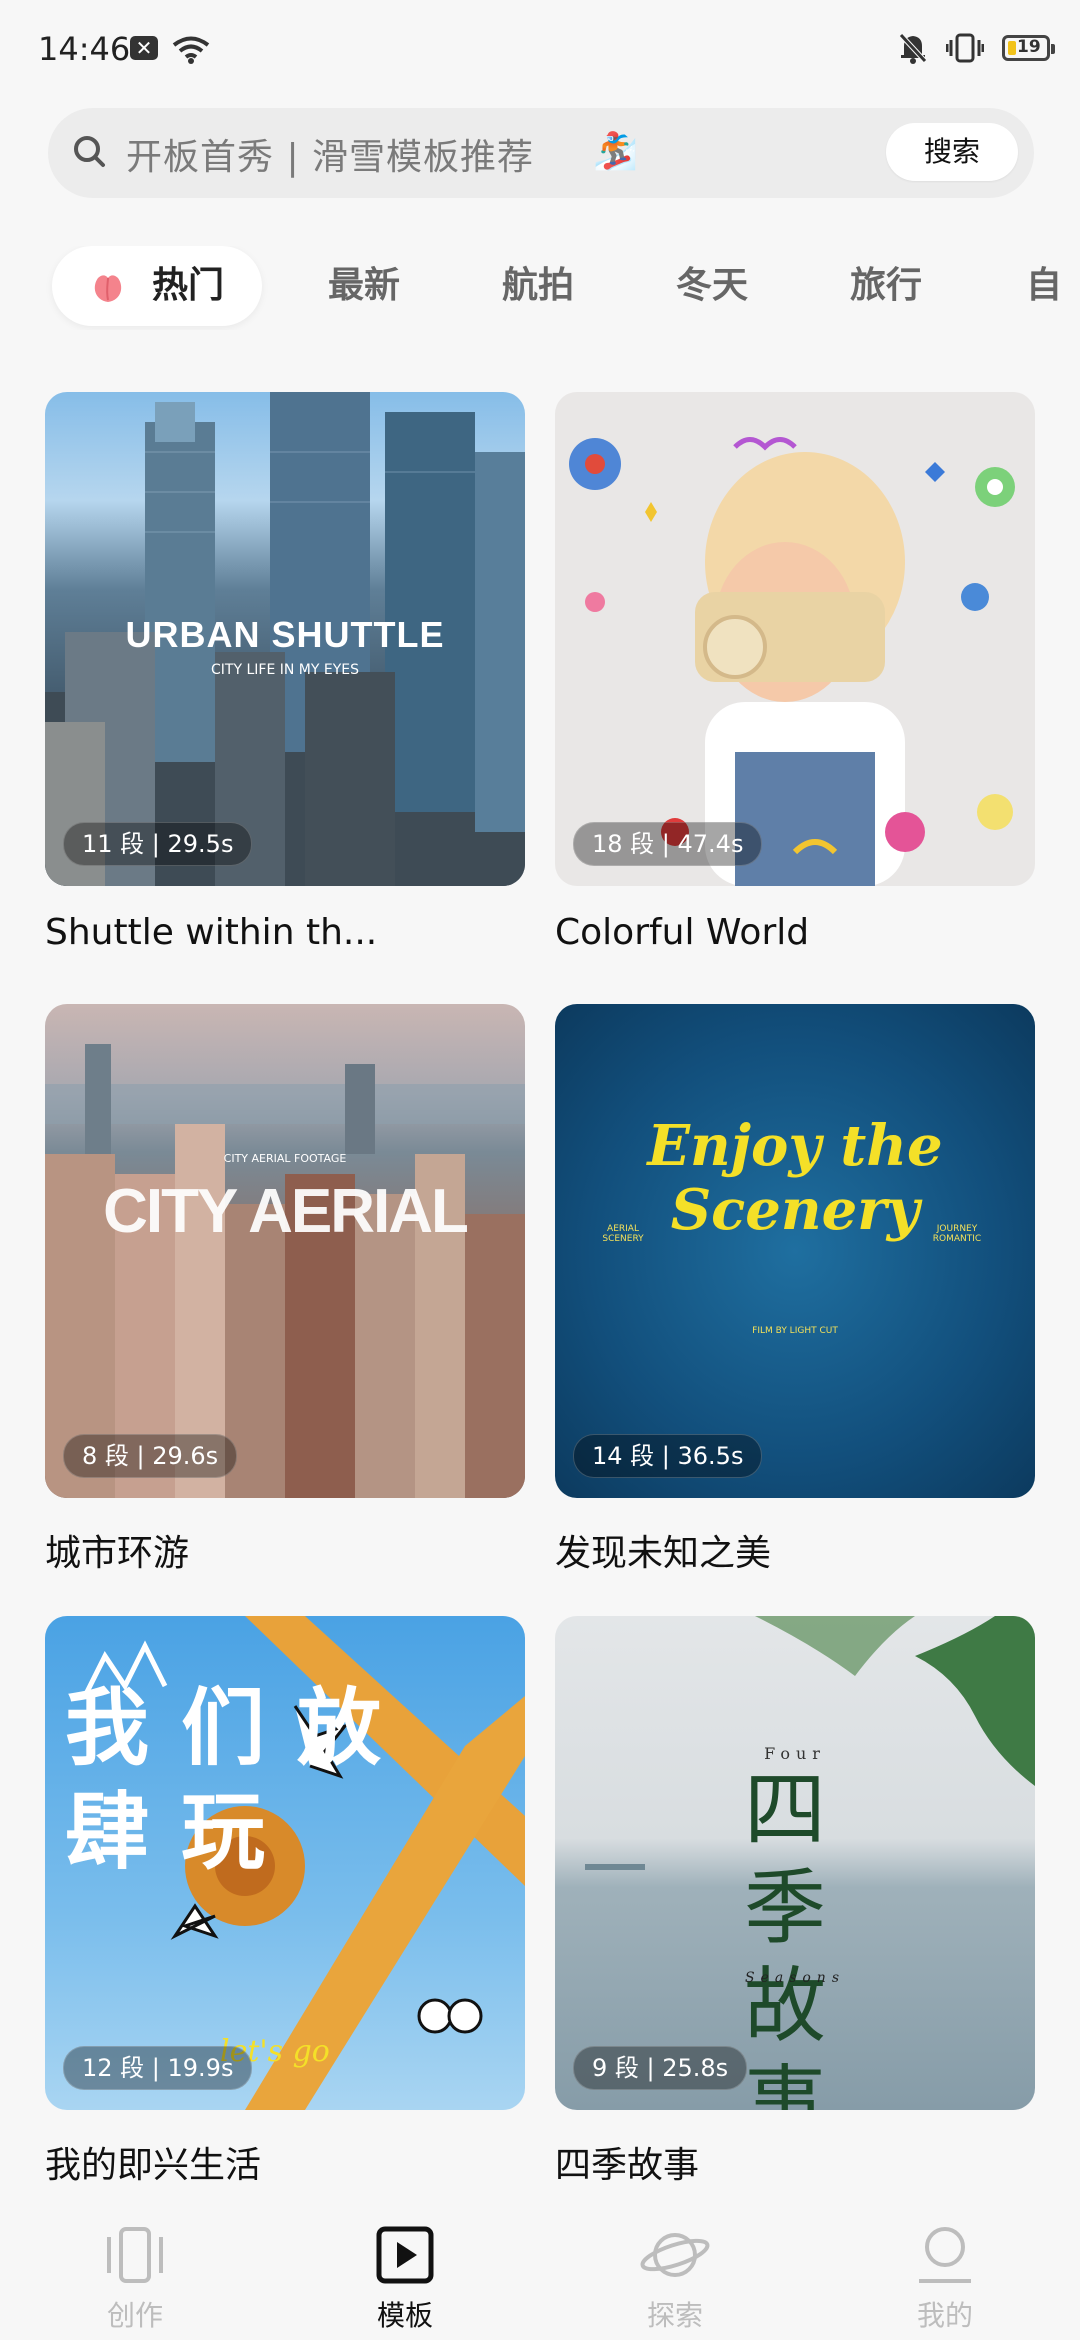 This screenshot has height=2340, width=1080. Describe the element at coordinates (795, 1978) in the screenshot. I see `overlay-bottom: Seasons` at that location.